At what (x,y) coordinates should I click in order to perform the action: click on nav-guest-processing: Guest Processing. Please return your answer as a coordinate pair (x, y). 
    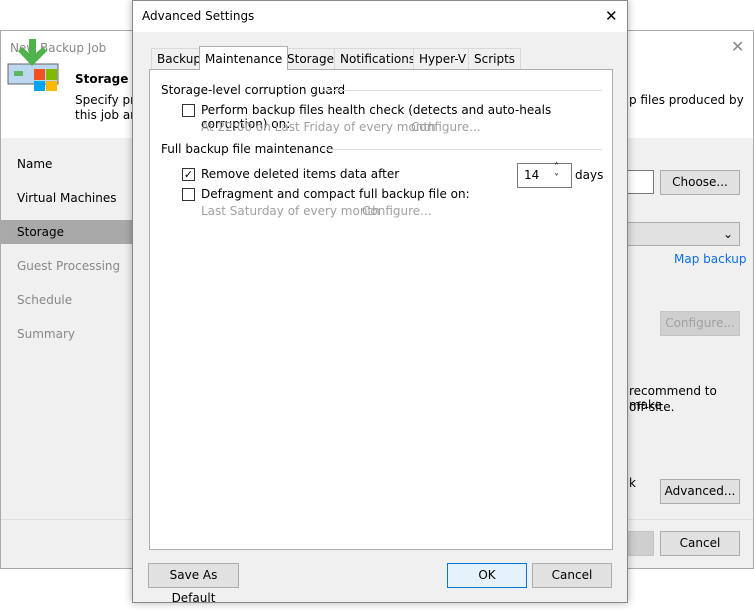
    Looking at the image, I should click on (66, 266).